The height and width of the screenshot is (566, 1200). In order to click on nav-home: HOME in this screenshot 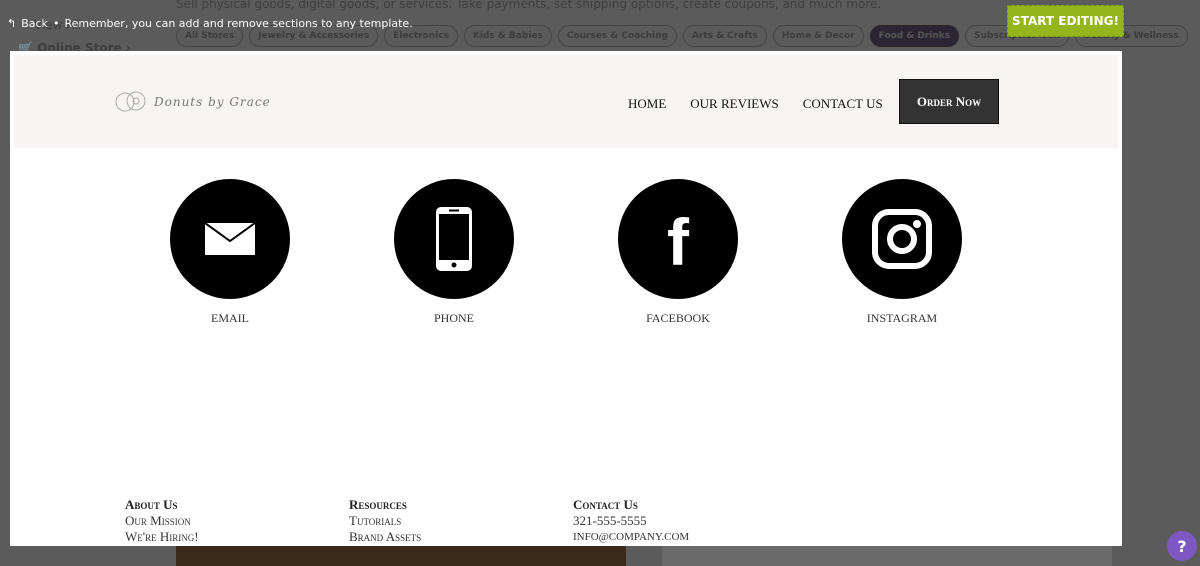, I will do `click(647, 104)`.